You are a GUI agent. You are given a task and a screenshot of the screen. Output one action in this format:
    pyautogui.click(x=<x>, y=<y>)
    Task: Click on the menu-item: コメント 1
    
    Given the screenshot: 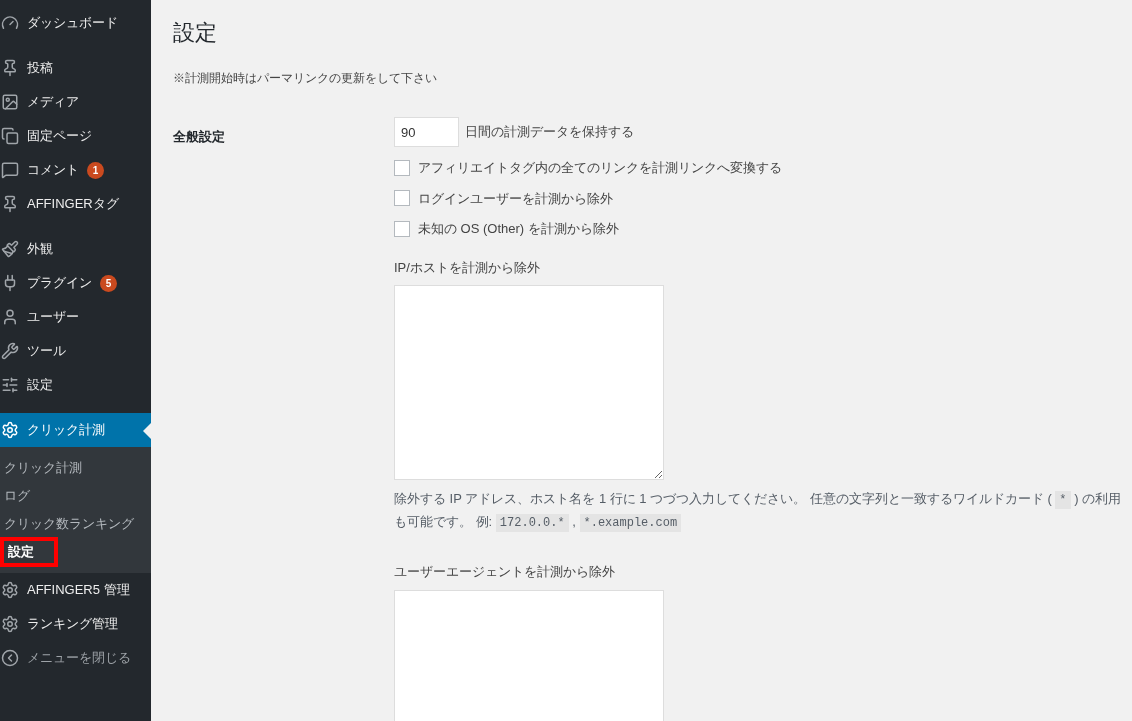 What is the action you would take?
    pyautogui.click(x=75, y=170)
    